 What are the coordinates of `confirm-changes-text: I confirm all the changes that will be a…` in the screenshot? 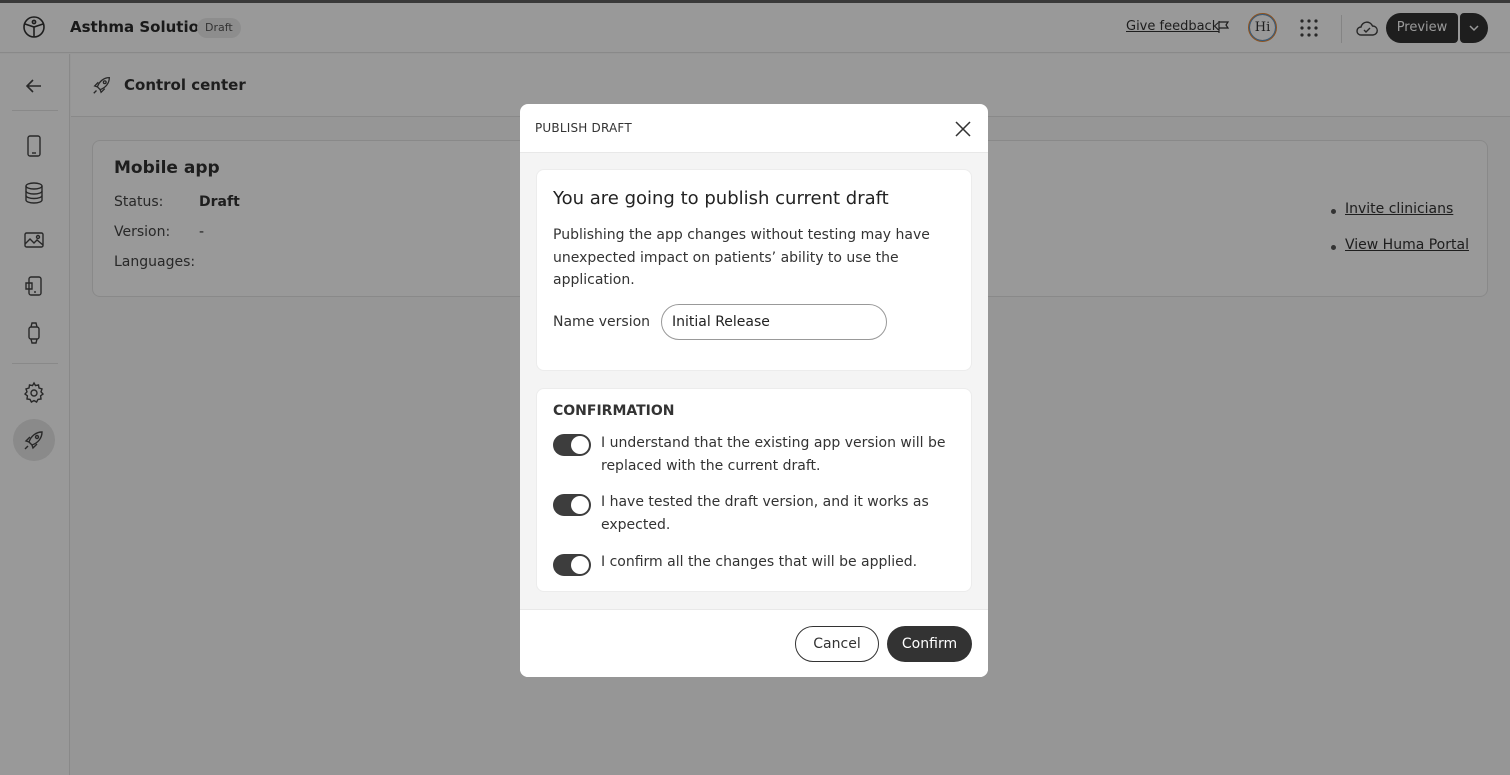 It's located at (759, 562).